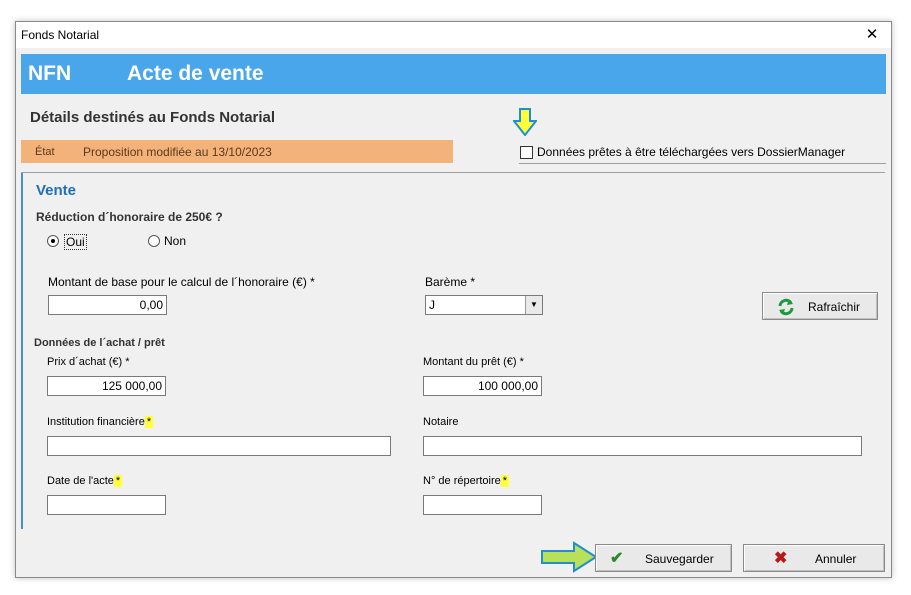 The image size is (911, 595). I want to click on radio-oui-label: Oui, so click(75, 242).